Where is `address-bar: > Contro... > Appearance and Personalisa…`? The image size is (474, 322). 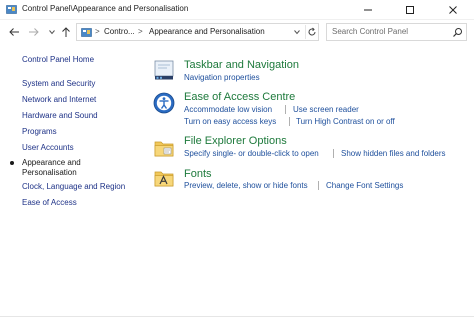 address-bar: > Contro... > Appearance and Personalisa… is located at coordinates (197, 32).